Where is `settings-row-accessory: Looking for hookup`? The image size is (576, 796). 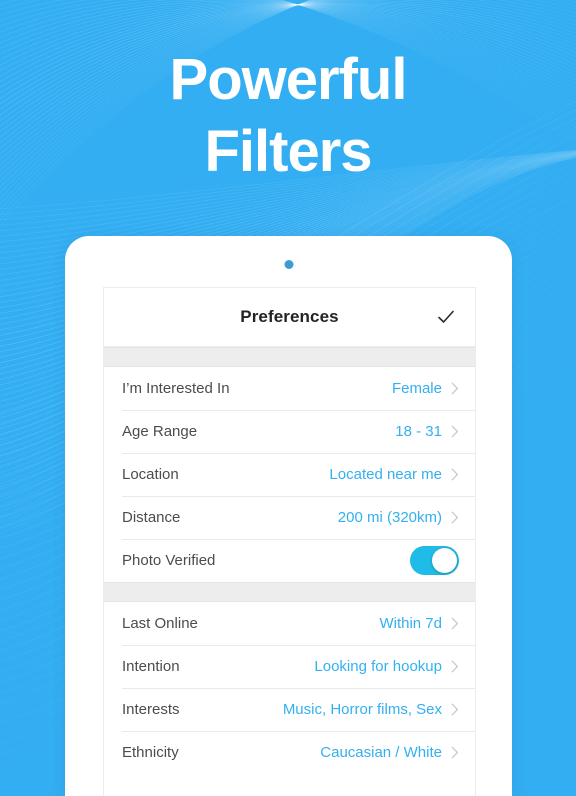
settings-row-accessory: Looking for hookup is located at coordinates (386, 666).